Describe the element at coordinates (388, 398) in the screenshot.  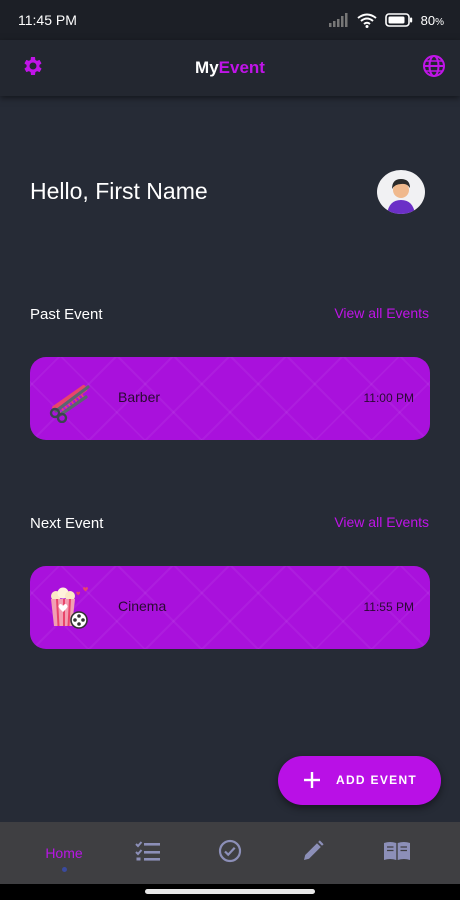
I see `past-event-time: 11:00 PM` at that location.